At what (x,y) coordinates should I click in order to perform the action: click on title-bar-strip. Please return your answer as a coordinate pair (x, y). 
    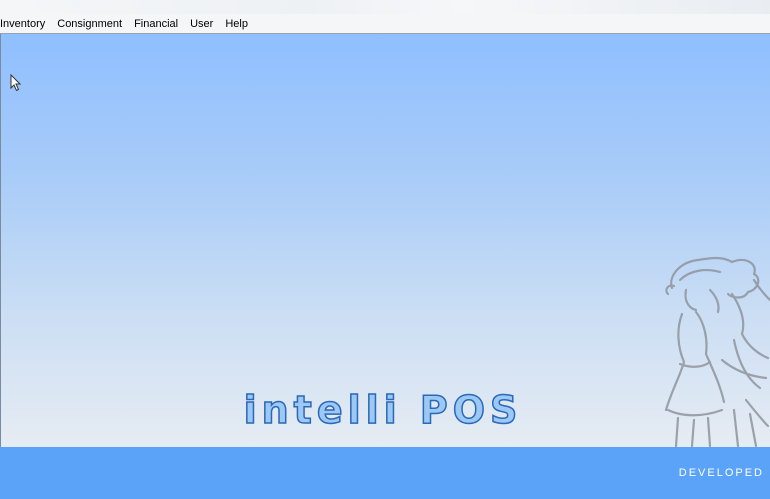
    Looking at the image, I should click on (385, 7).